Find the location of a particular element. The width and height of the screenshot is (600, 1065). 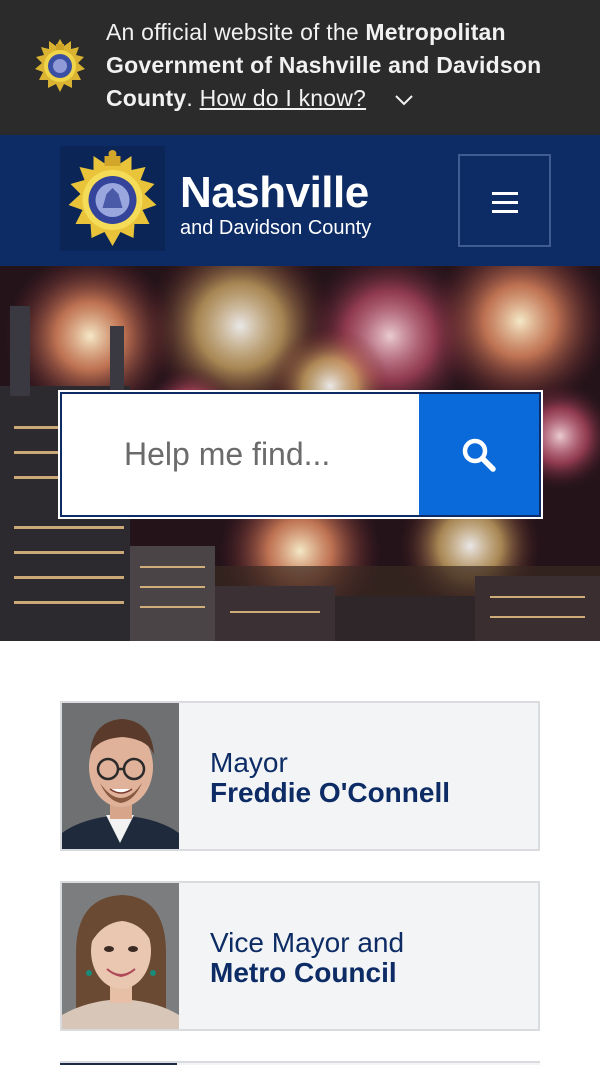

vice-mayor-photo is located at coordinates (120, 956).